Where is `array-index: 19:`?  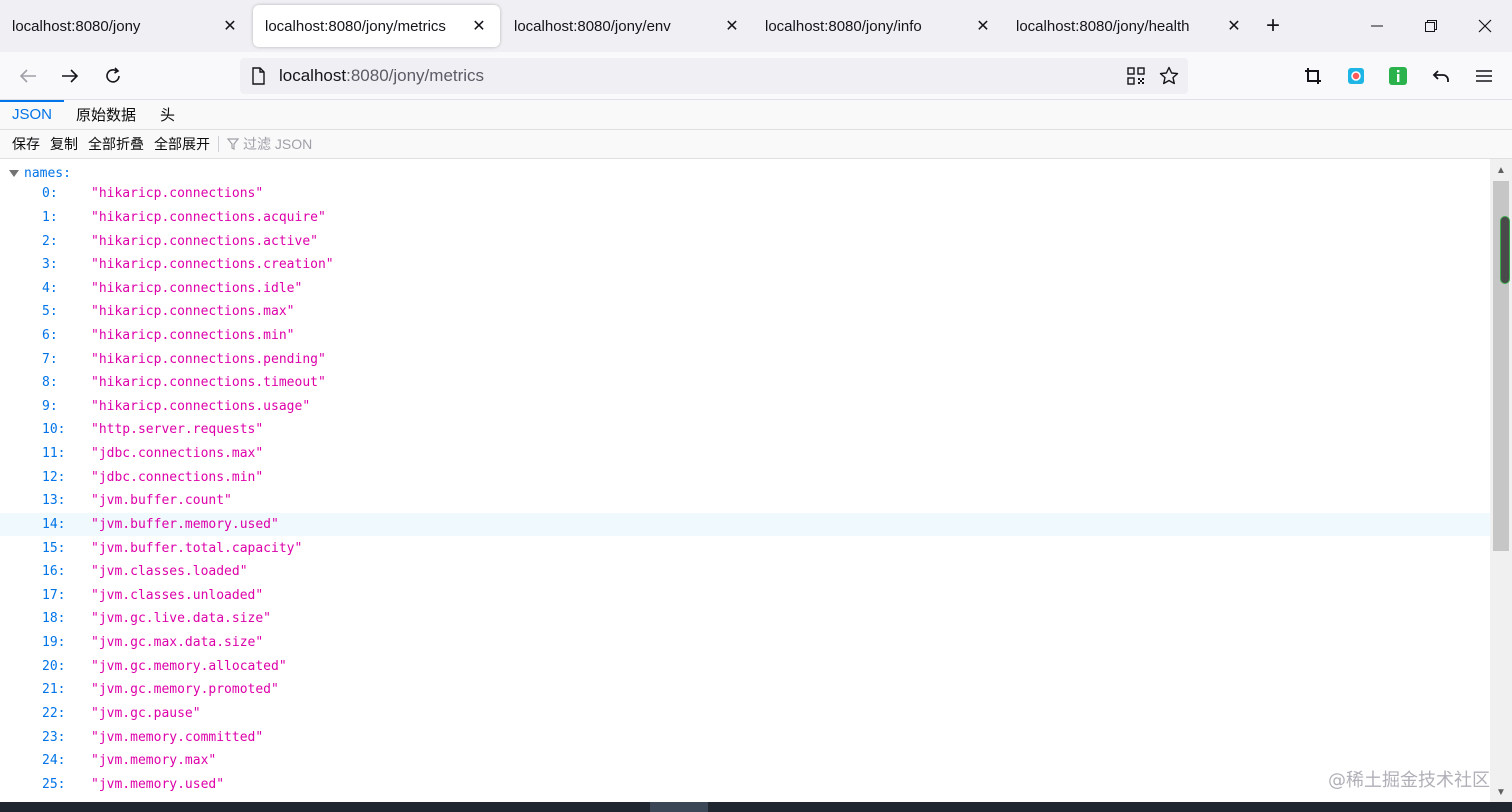 array-index: 19: is located at coordinates (54, 643).